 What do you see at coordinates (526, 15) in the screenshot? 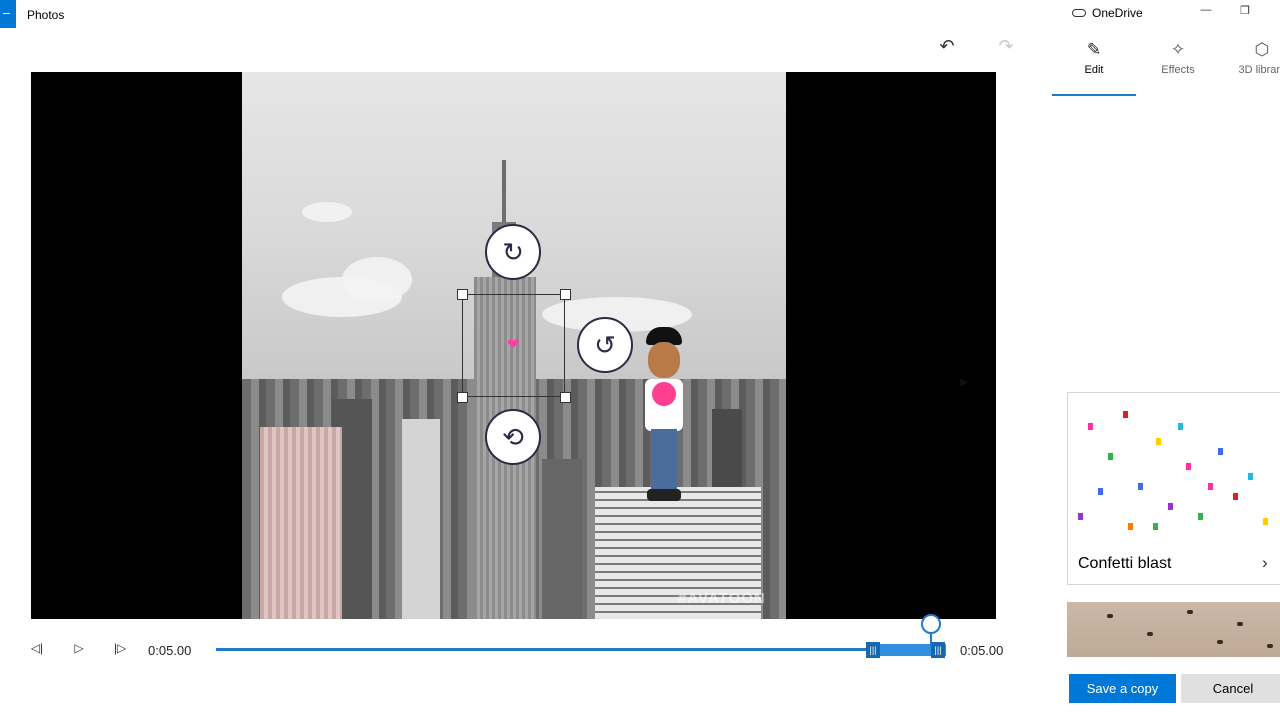
I see `title-bar: Photos` at bounding box center [526, 15].